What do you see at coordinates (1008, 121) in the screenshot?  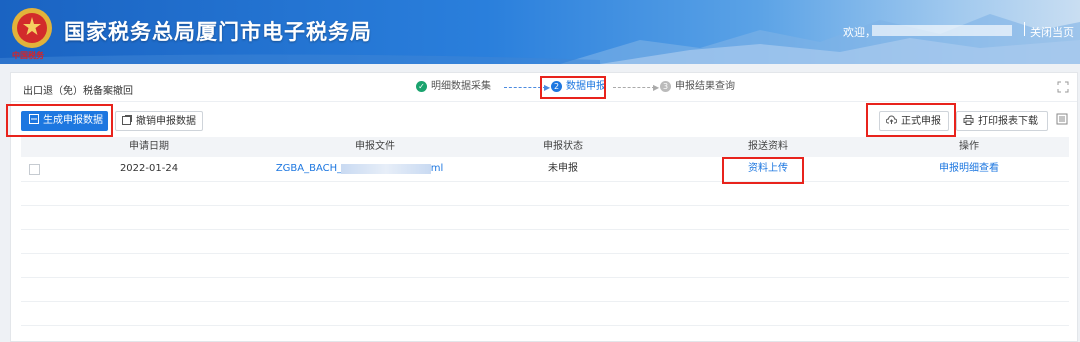 I see `print-download-label: 打印报表下载` at bounding box center [1008, 121].